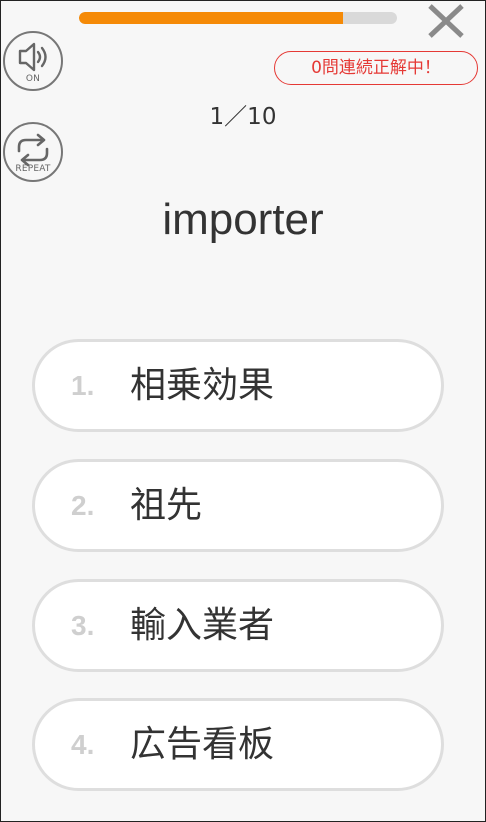  I want to click on progress-bar, so click(238, 18).